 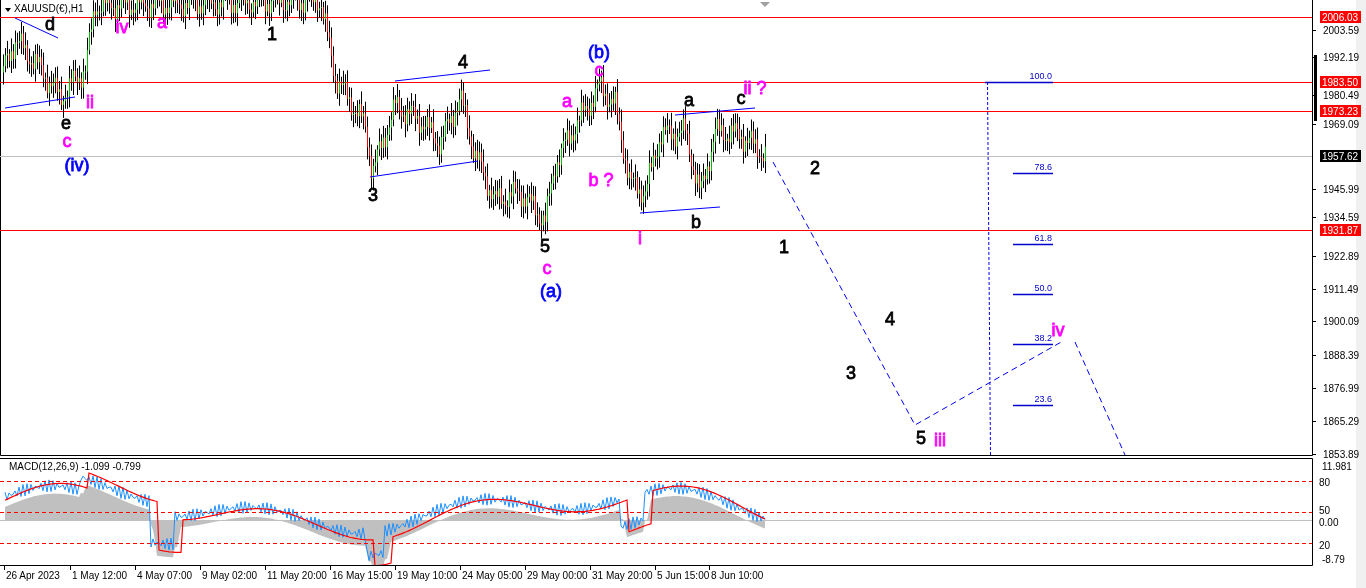 What do you see at coordinates (1341, 256) in the screenshot?
I see `price-axis-label: 1922.89` at bounding box center [1341, 256].